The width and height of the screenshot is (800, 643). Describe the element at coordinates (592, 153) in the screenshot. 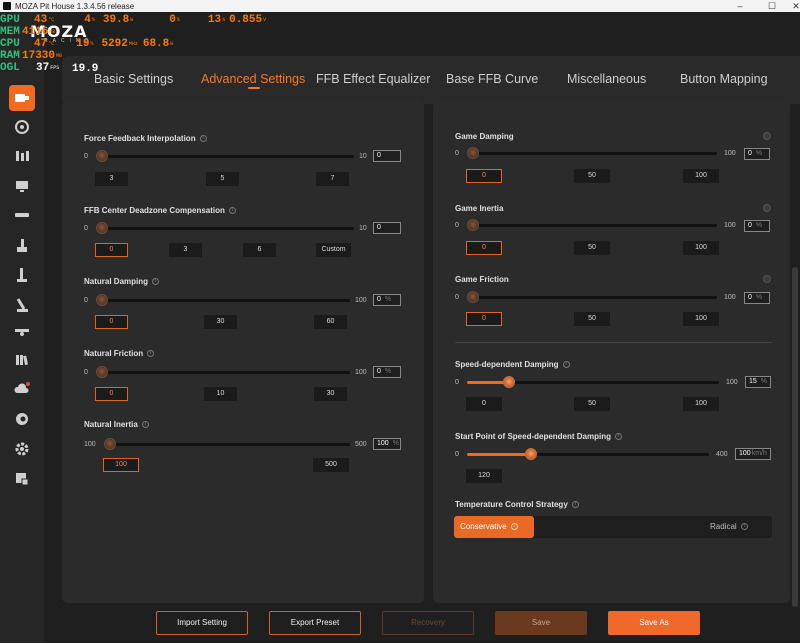

I see `game-damping-slider` at that location.